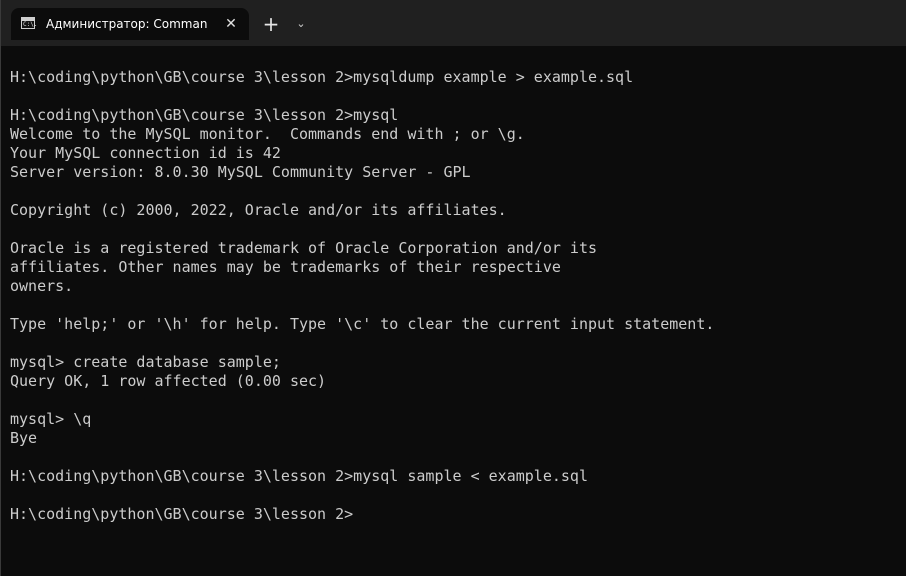 This screenshot has width=906, height=576. I want to click on tab-title: Администратор: Command Prompt, so click(127, 24).